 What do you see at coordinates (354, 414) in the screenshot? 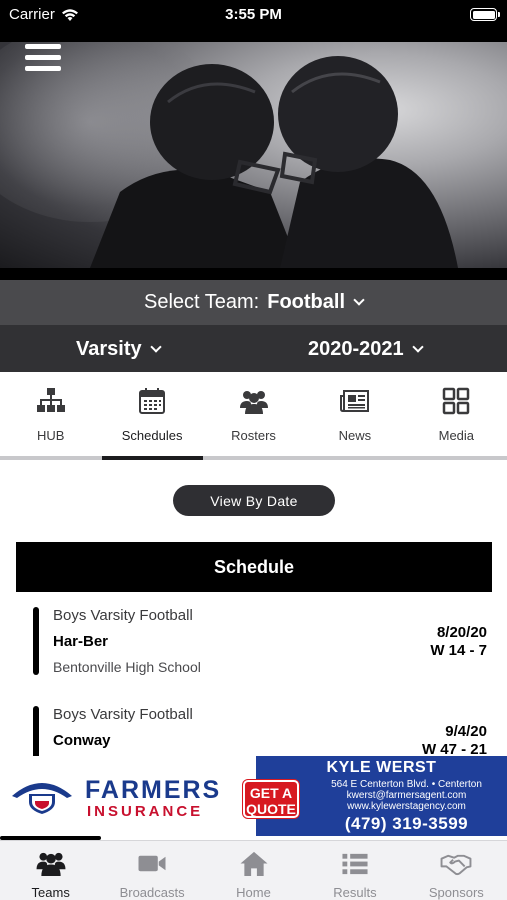
I see `tab-news: News` at bounding box center [354, 414].